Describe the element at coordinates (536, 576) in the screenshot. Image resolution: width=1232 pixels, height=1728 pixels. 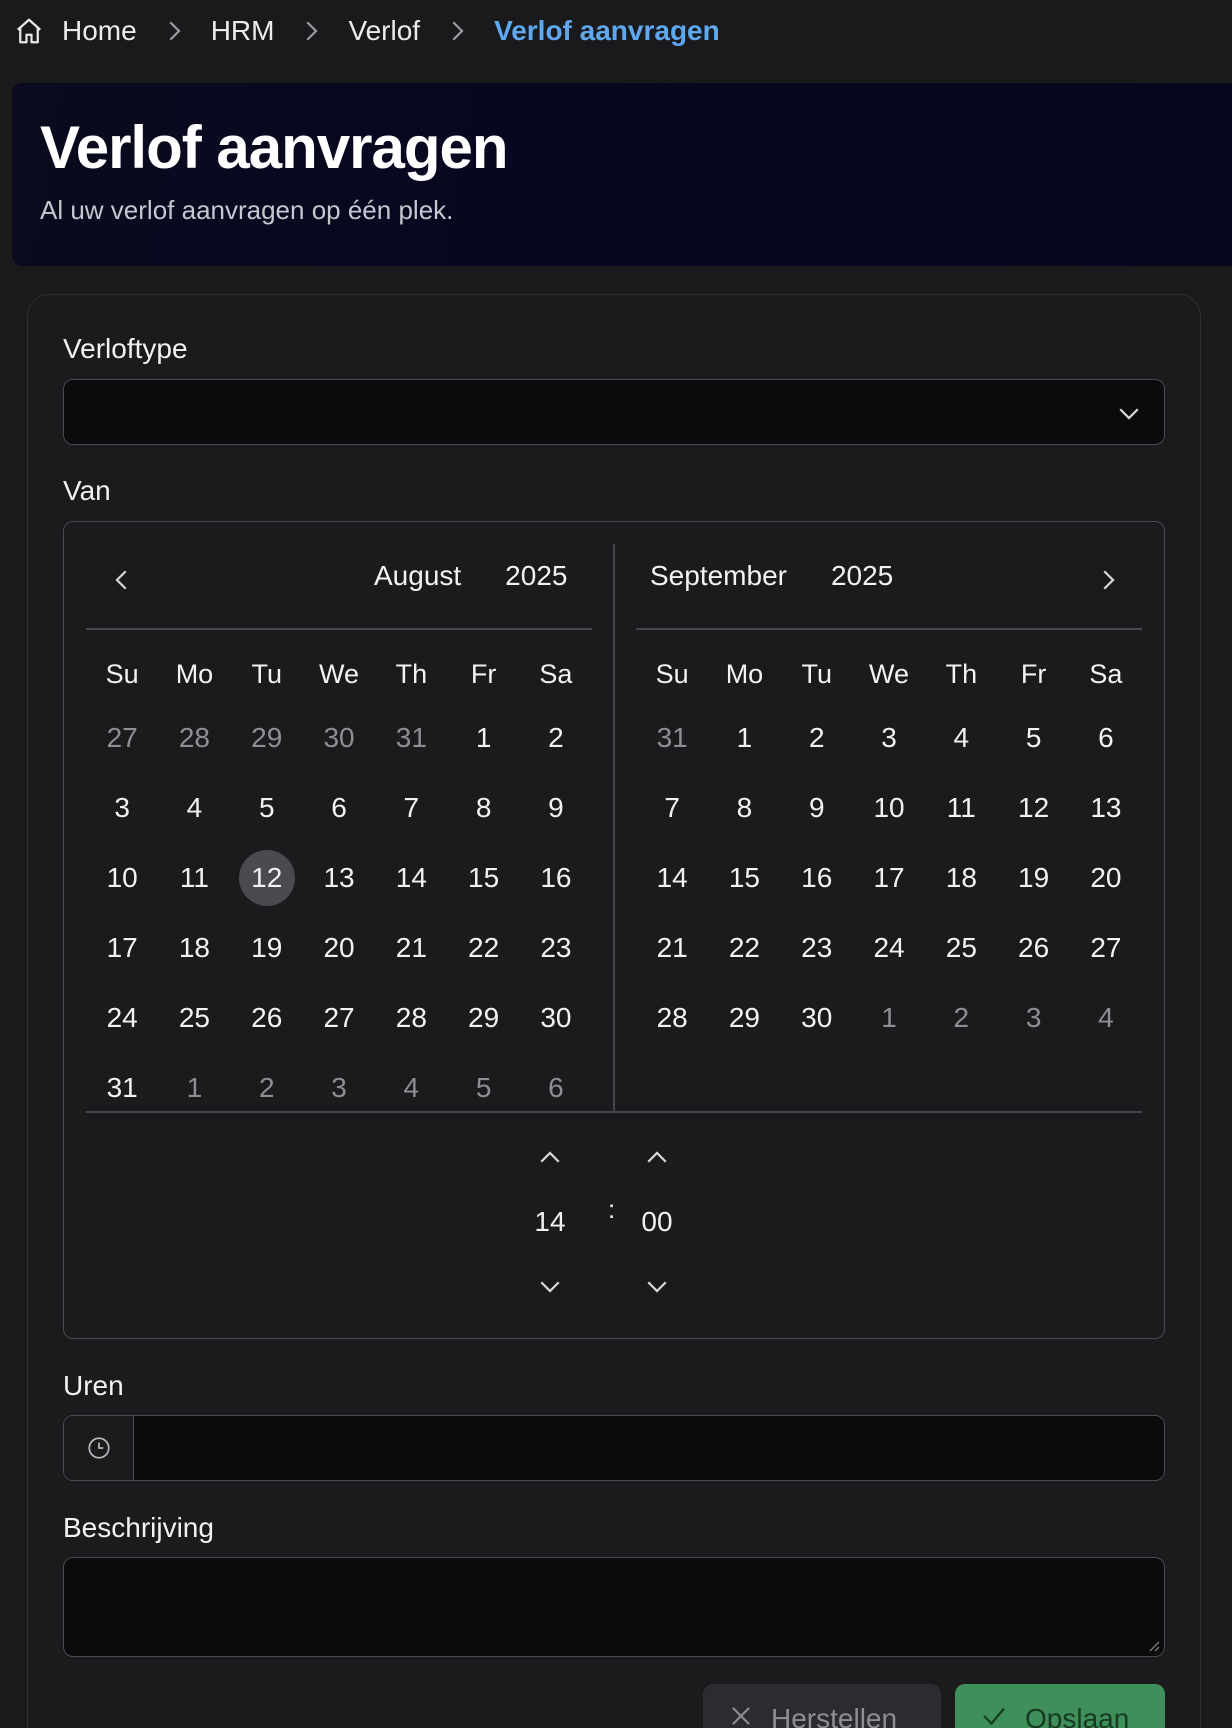
I see `left-year: 2025` at that location.